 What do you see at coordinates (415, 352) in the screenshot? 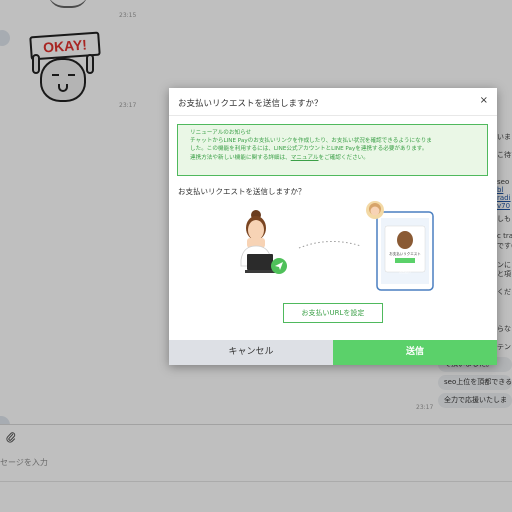
I see `send-button: 送信` at bounding box center [415, 352].